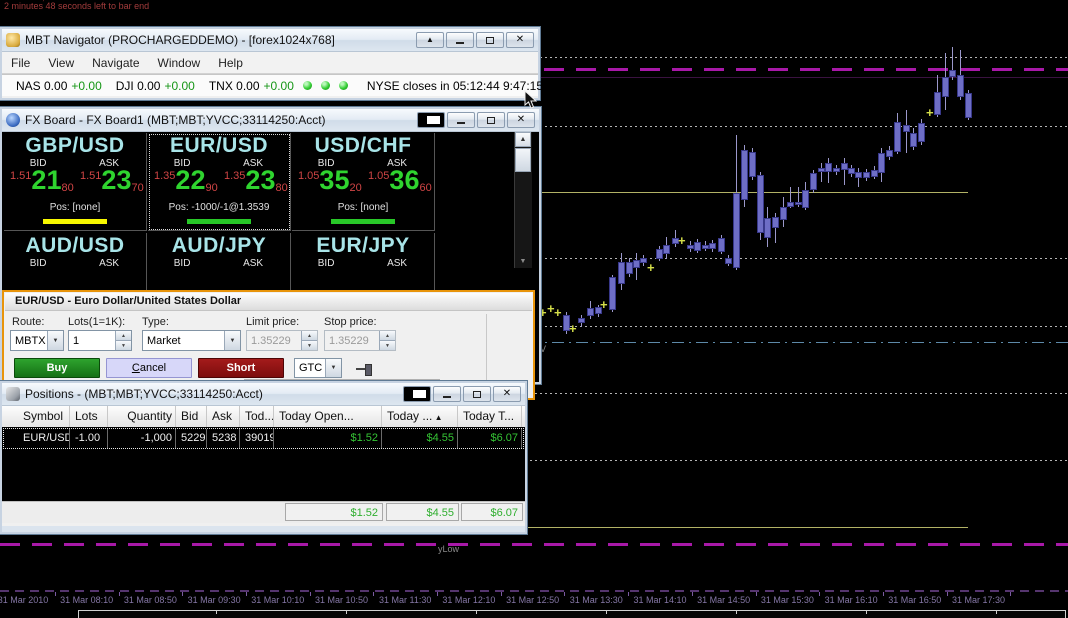 This screenshot has width=1068, height=618. Describe the element at coordinates (330, 181) in the screenshot. I see `bid-price: 1.05 35 20` at that location.